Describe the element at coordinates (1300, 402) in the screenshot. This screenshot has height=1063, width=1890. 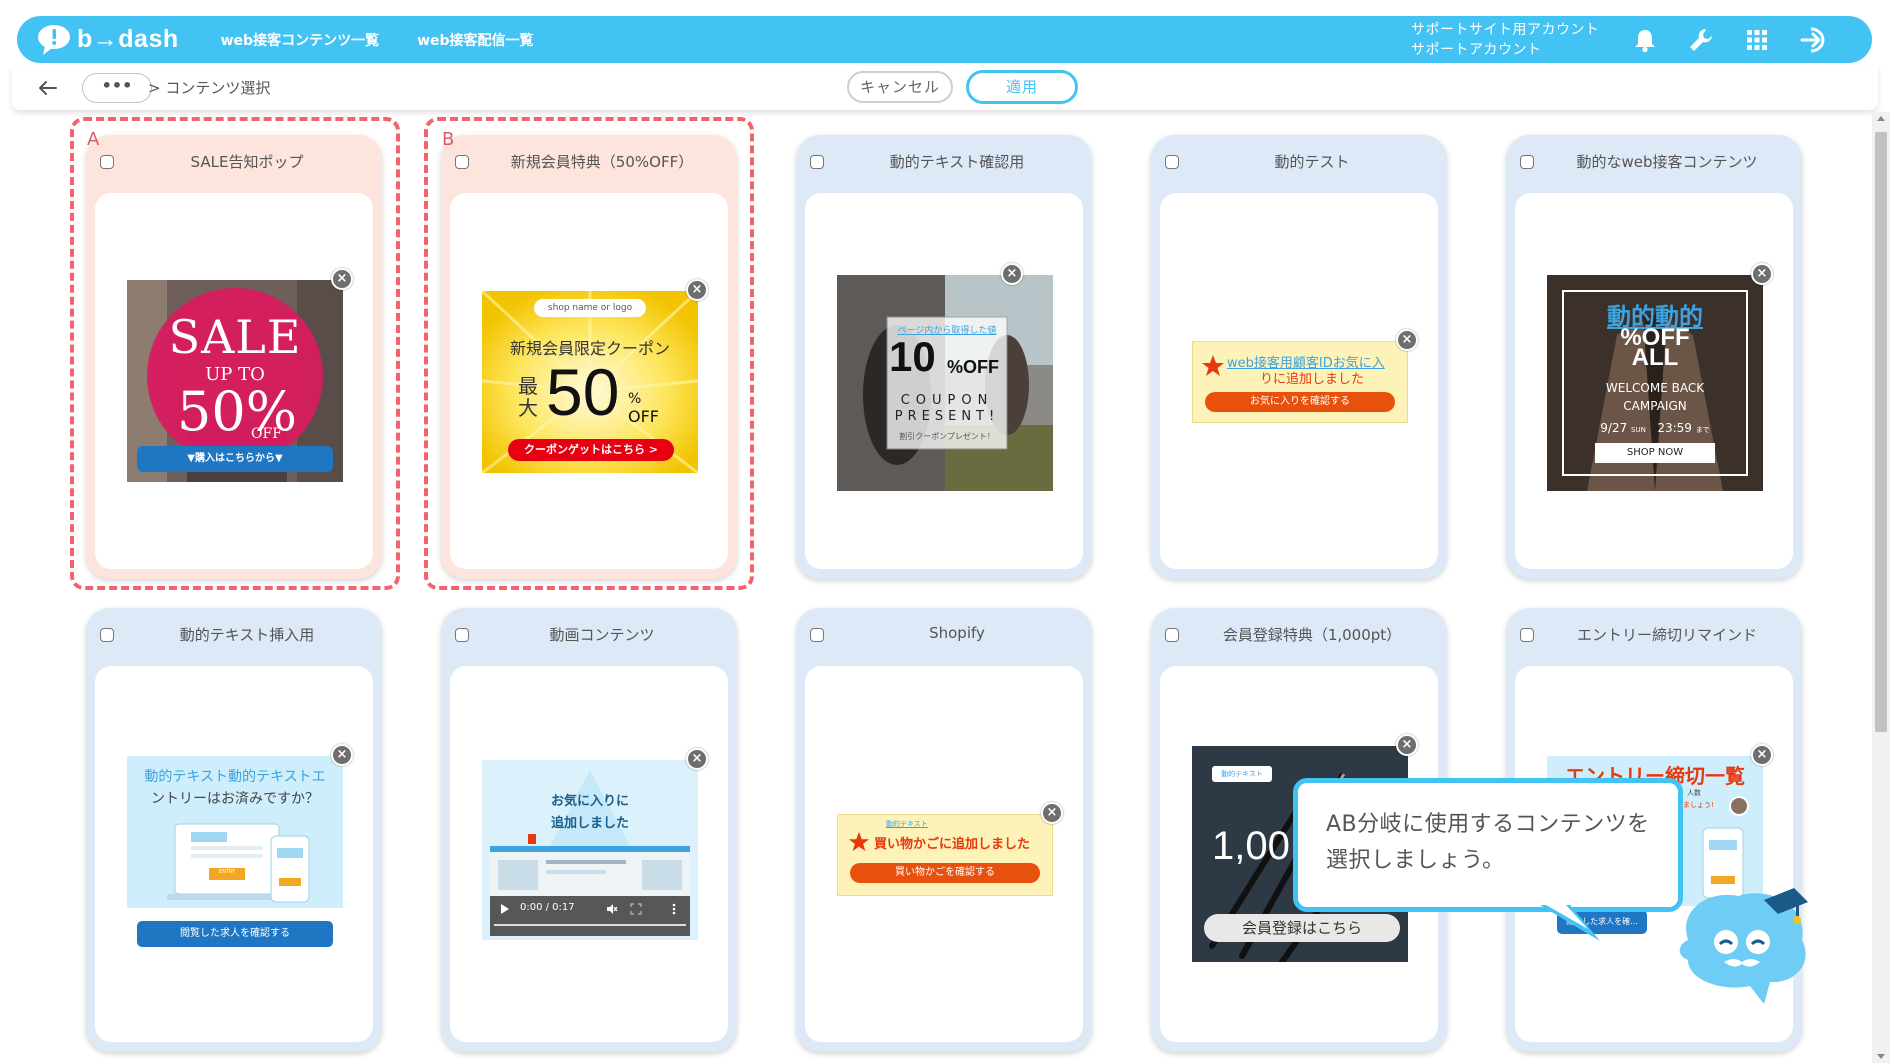
I see `favorites-button: お気に入りを確認する` at that location.